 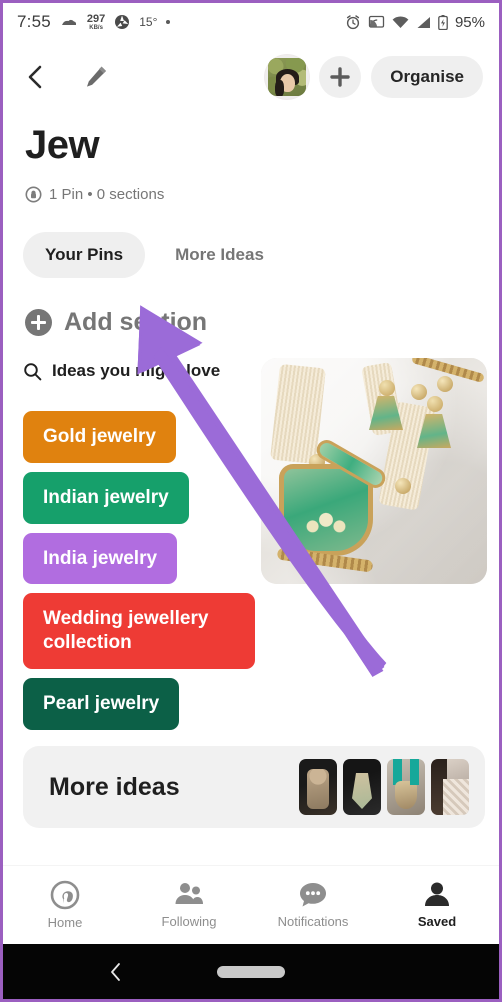 What do you see at coordinates (32, 371) in the screenshot?
I see `search-icon` at bounding box center [32, 371].